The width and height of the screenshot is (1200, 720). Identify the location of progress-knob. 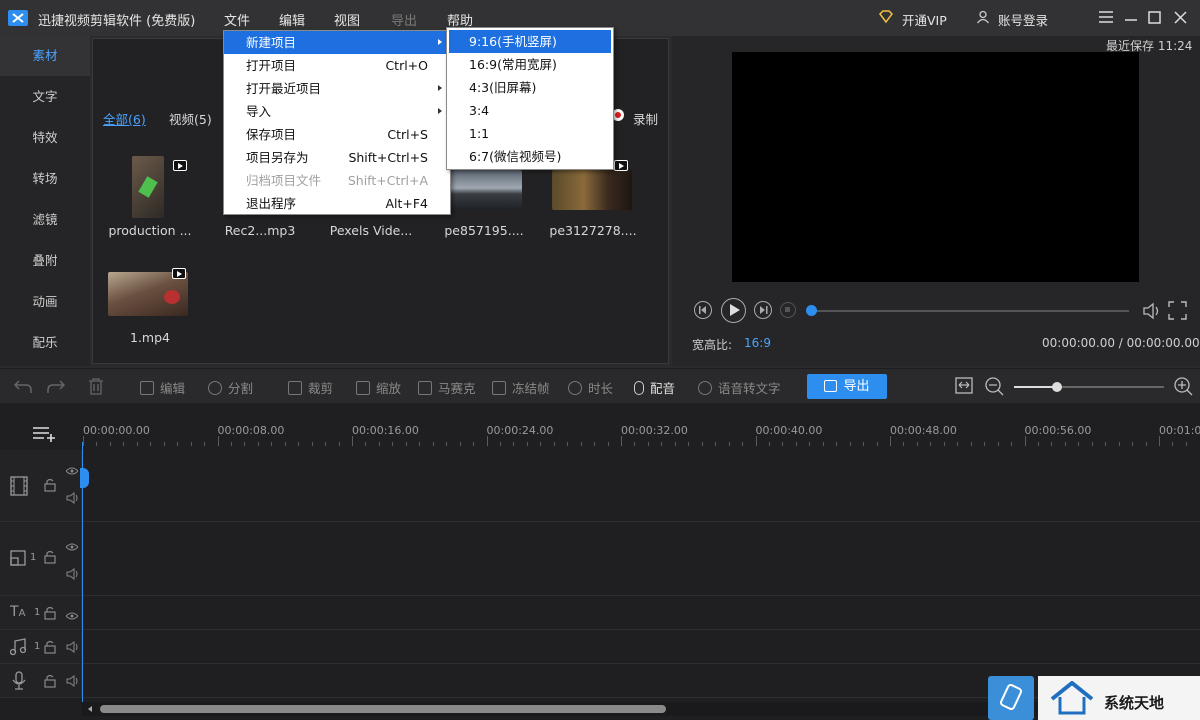
(811, 310).